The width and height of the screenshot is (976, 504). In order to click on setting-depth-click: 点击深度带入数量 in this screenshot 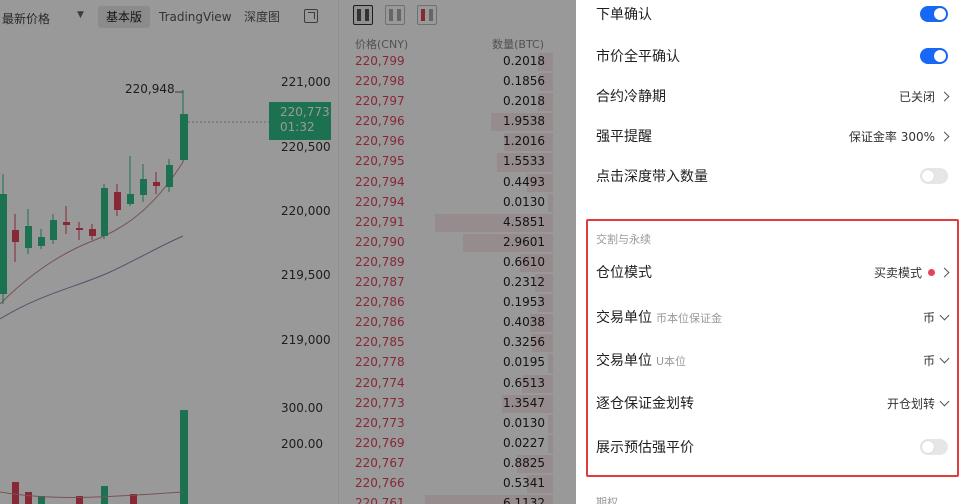, I will do `click(772, 176)`.